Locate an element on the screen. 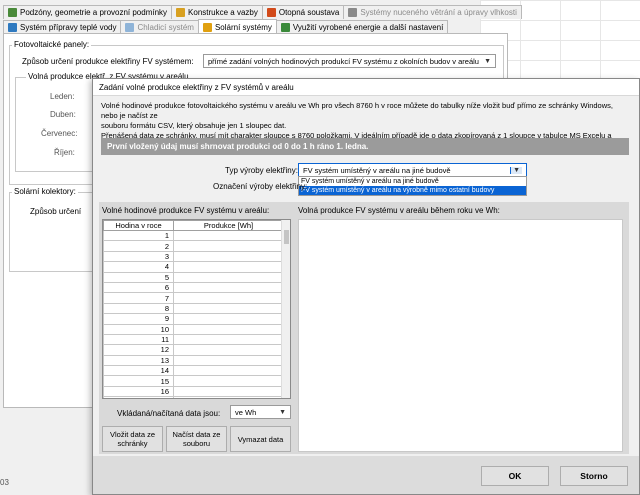 This screenshot has width=640, height=495. hour-cell: 4 is located at coordinates (138, 267).